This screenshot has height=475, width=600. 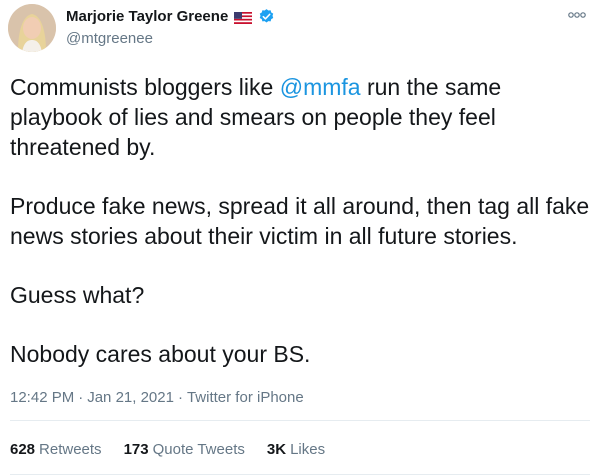 I want to click on quote-tweets-stat: 173 Quote Tweets, so click(x=184, y=449).